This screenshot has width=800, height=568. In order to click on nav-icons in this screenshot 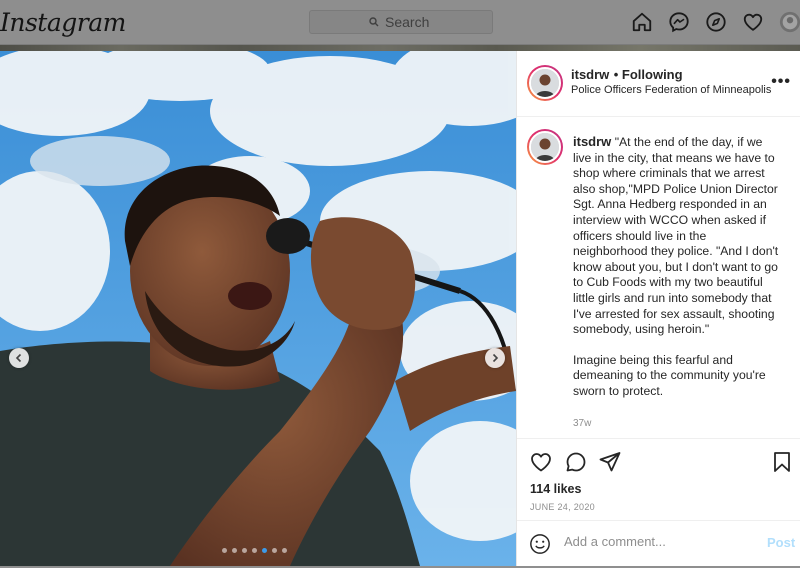, I will do `click(715, 22)`.